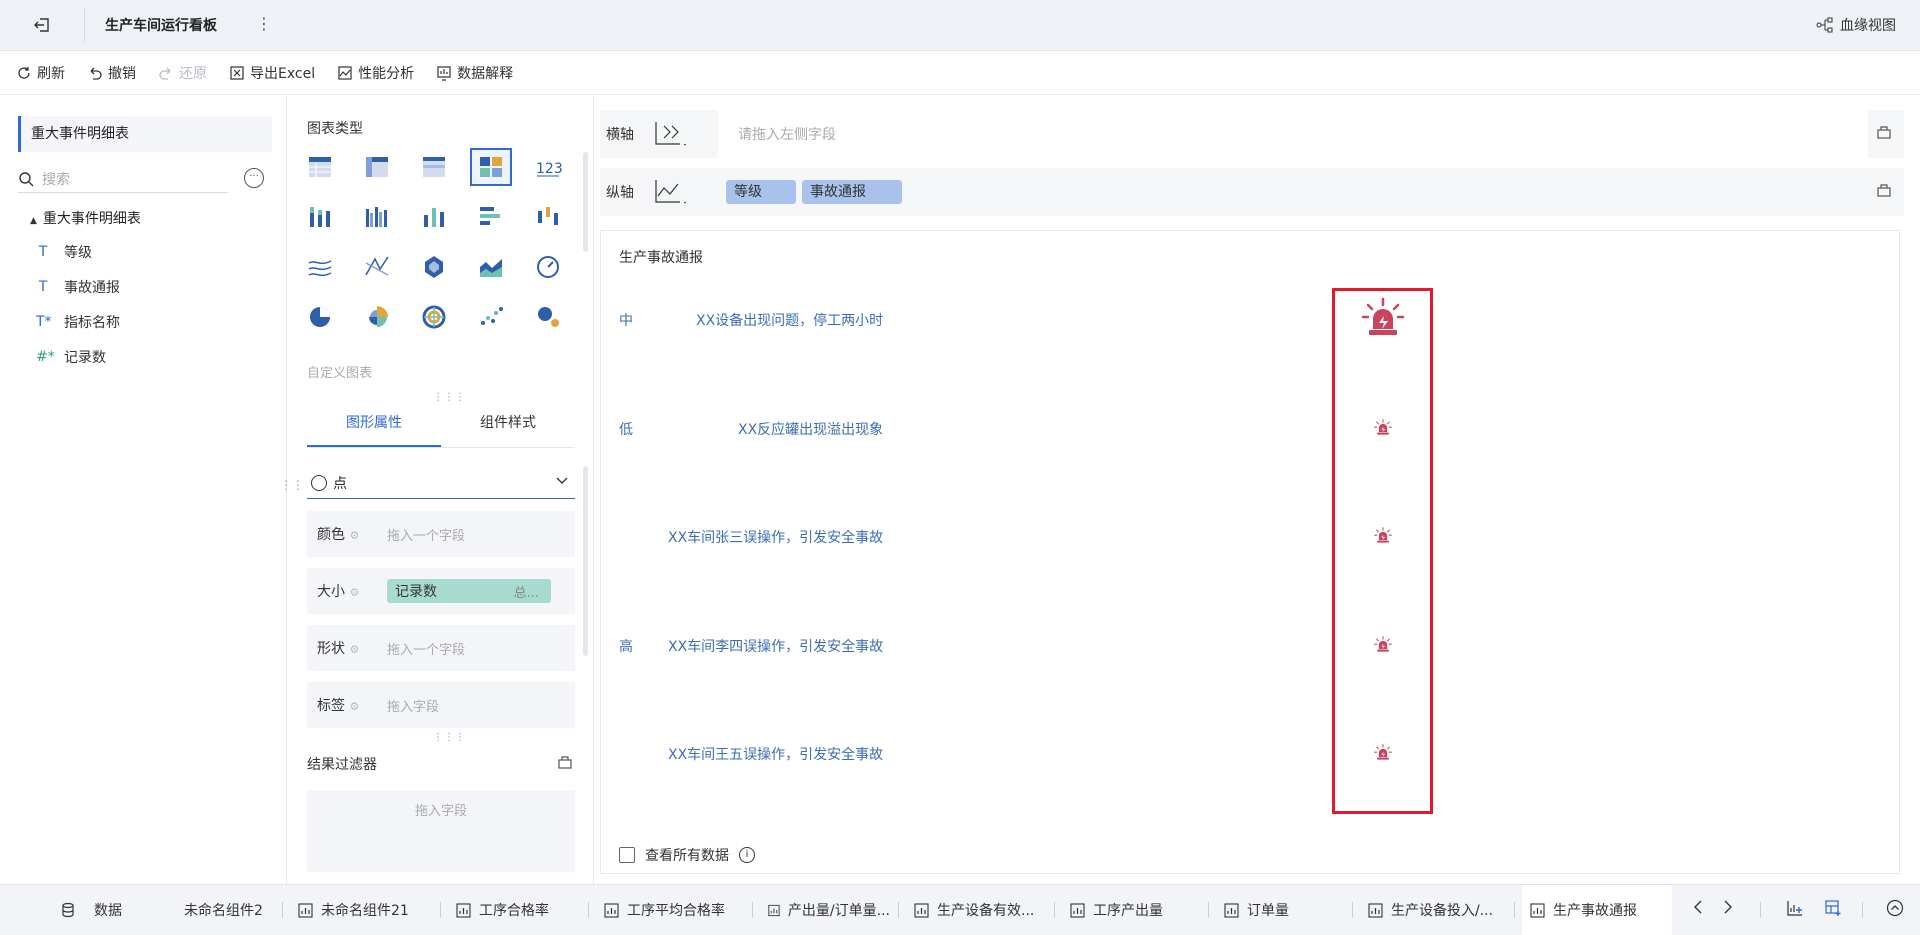 The image size is (1920, 935). I want to click on y-axis-label: 纵轴, so click(620, 193).